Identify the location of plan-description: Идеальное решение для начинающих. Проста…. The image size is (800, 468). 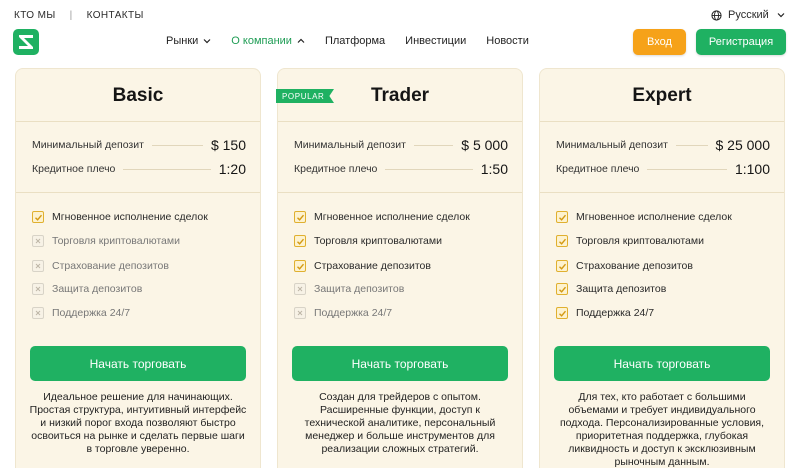
(138, 423).